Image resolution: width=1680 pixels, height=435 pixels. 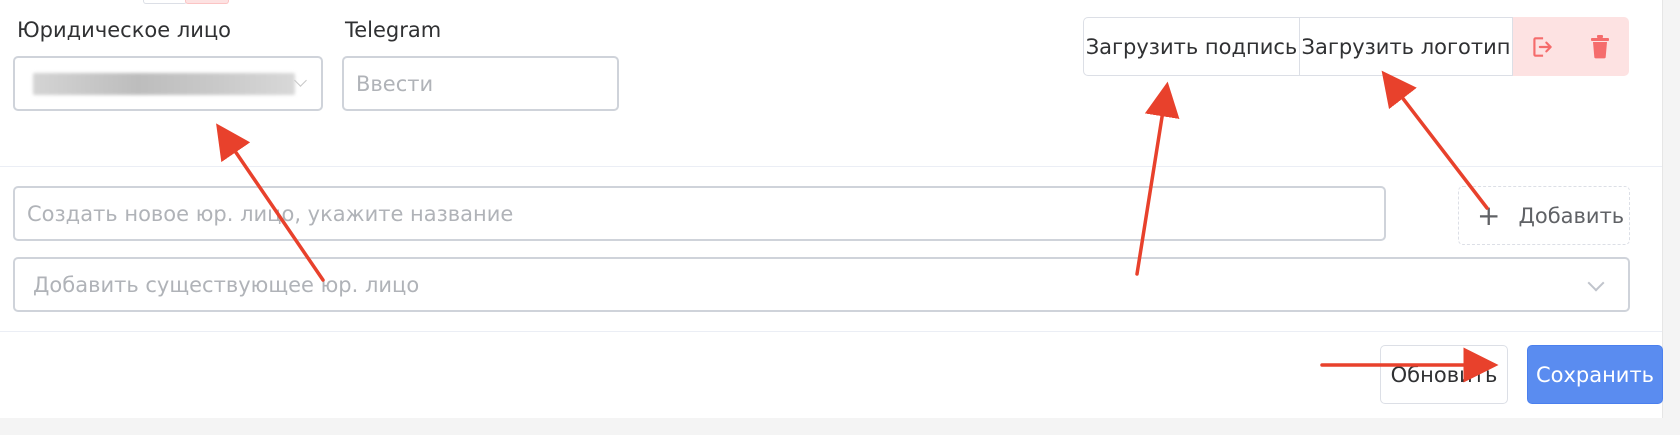 What do you see at coordinates (226, 285) in the screenshot?
I see `existing-entity-placeholder: Добавить существующее юр. лицо` at bounding box center [226, 285].